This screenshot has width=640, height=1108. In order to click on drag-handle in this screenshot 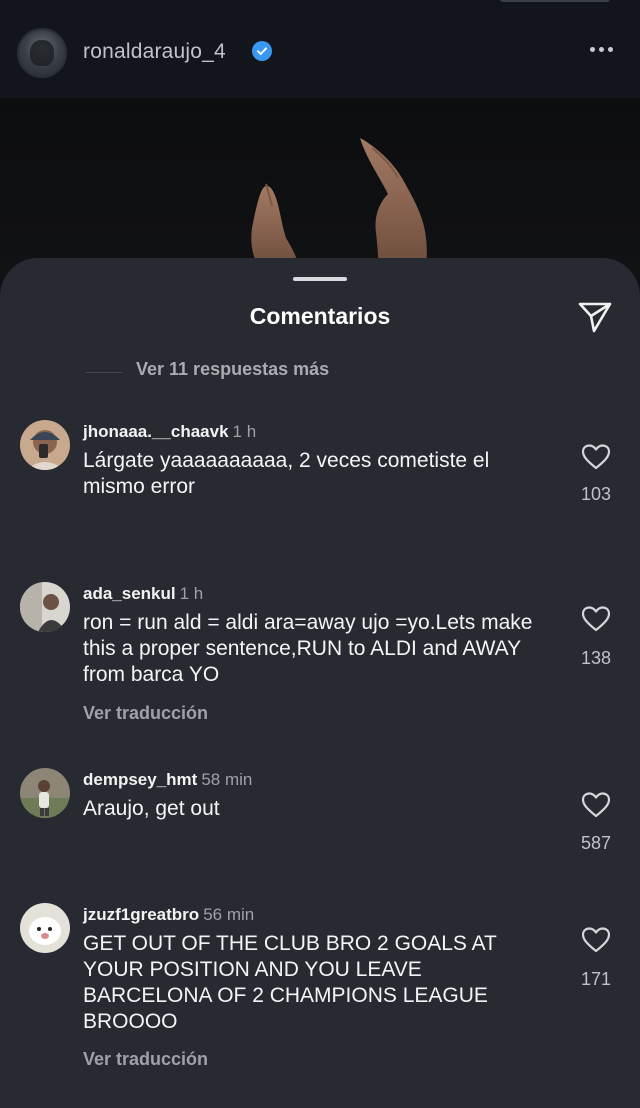, I will do `click(320, 279)`.